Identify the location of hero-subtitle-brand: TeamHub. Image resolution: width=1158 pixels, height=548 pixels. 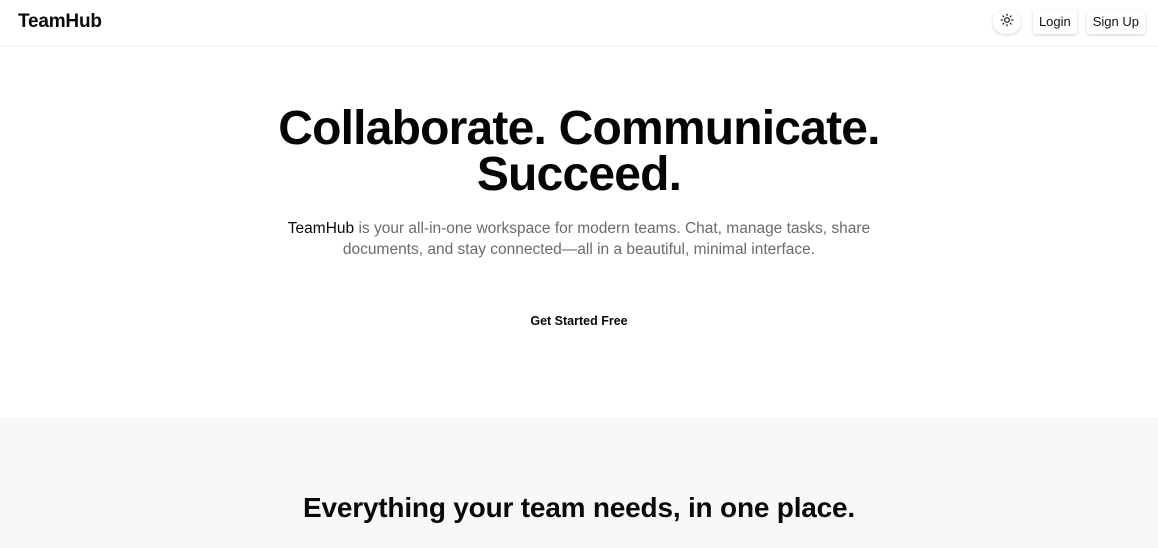
(321, 228).